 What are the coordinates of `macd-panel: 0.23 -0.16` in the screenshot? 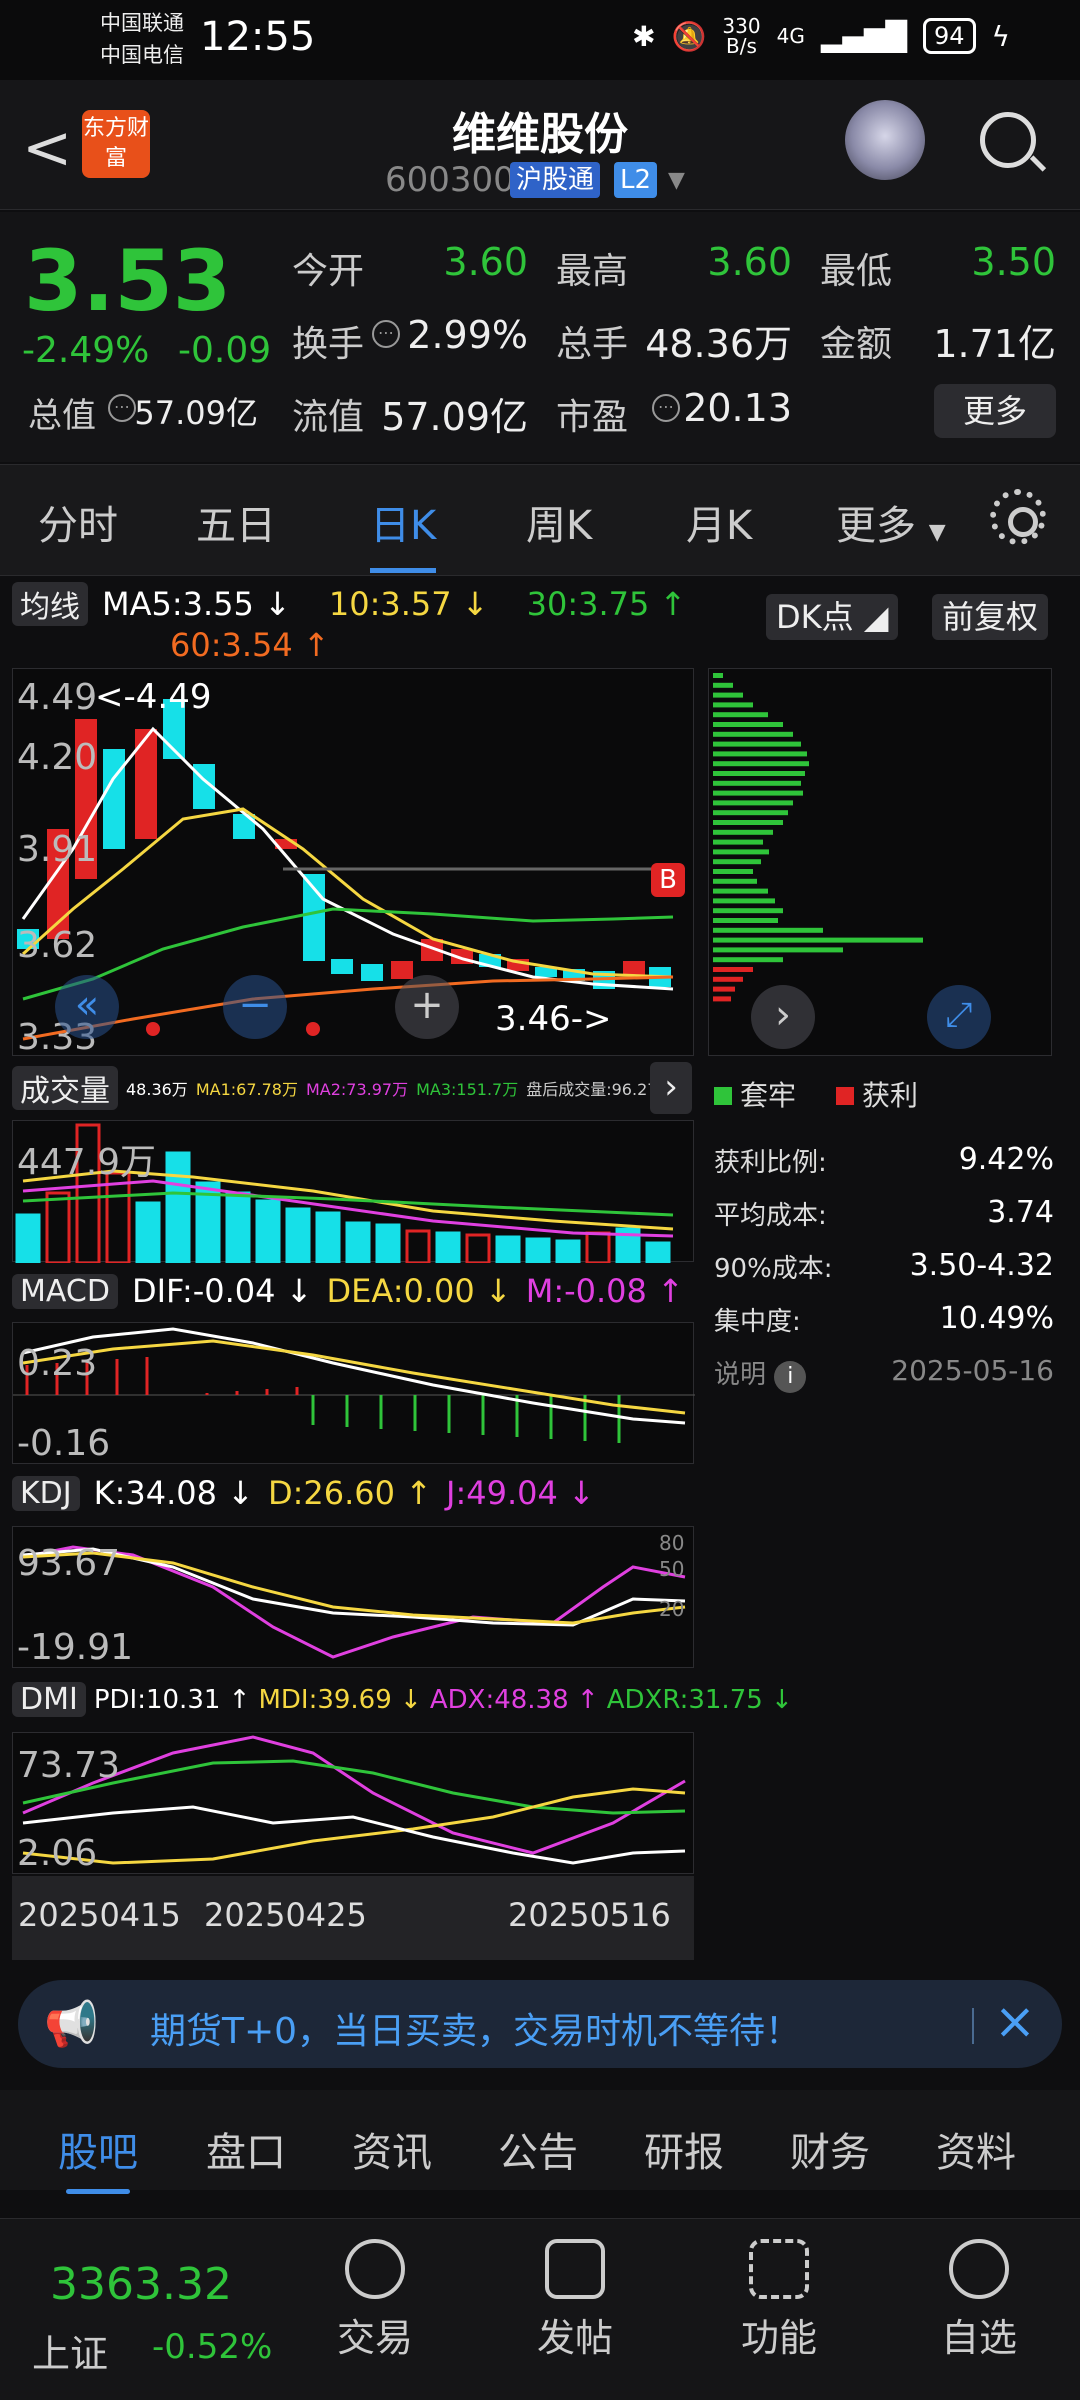 It's located at (353, 1393).